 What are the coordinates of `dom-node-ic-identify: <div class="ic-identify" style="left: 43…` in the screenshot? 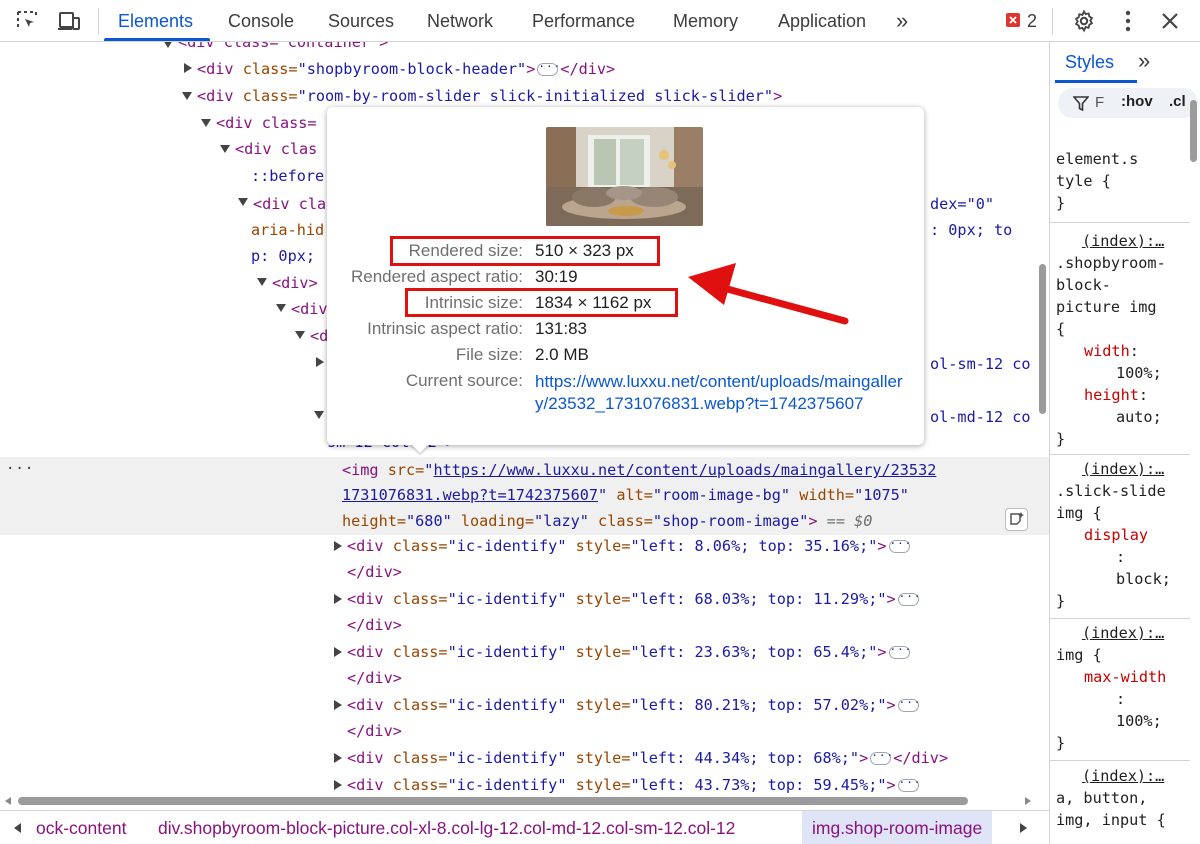 It's located at (634, 785).